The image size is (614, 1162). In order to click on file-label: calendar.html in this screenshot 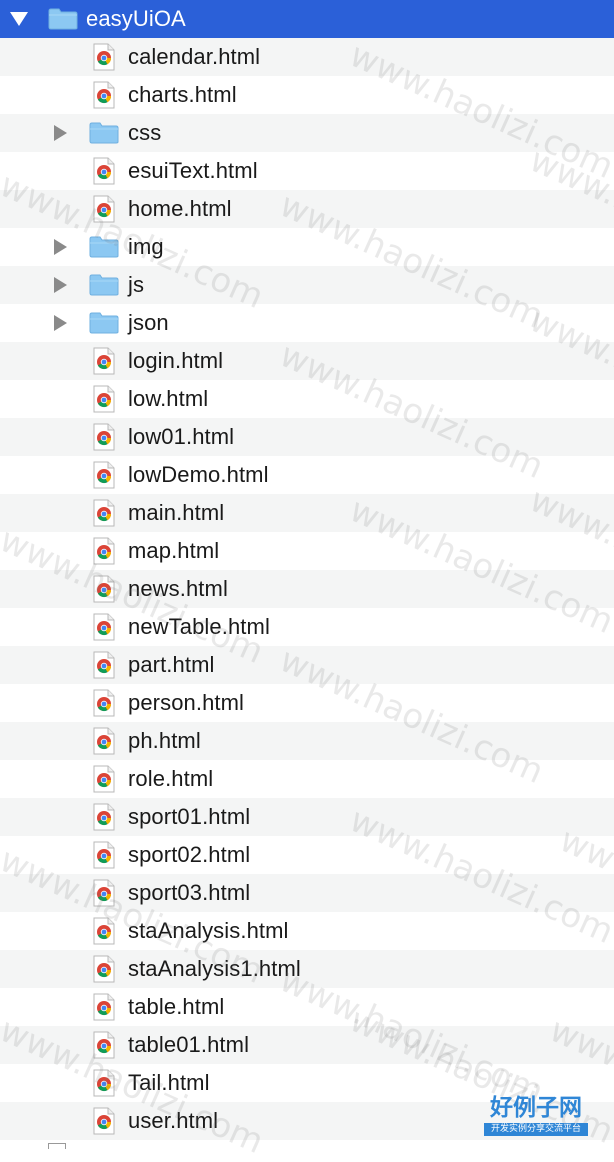, I will do `click(194, 56)`.